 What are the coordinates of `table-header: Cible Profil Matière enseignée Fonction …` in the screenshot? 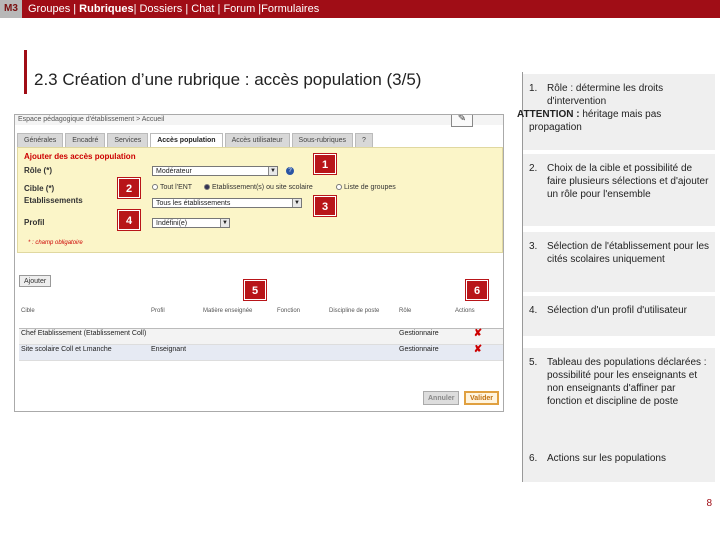 It's located at (261, 318).